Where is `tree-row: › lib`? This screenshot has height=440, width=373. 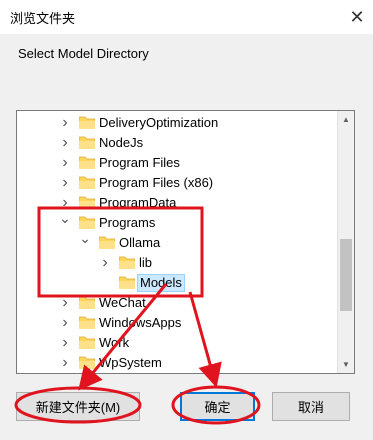 tree-row: › lib is located at coordinates (177, 263).